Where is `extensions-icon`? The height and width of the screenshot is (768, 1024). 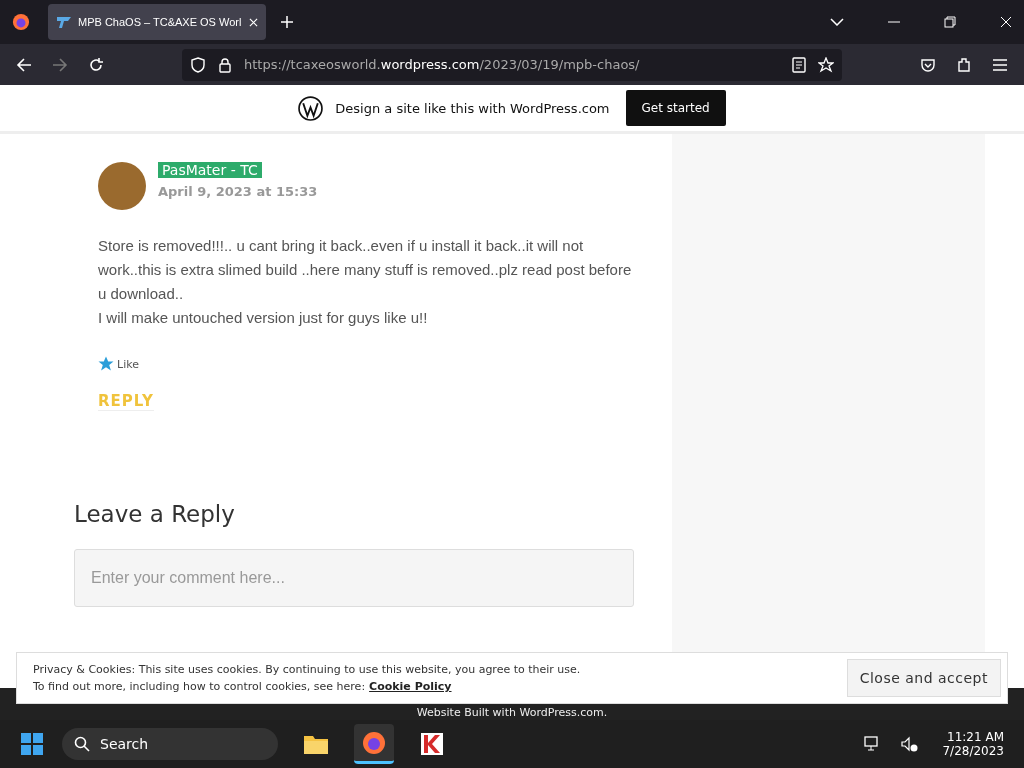 extensions-icon is located at coordinates (964, 64).